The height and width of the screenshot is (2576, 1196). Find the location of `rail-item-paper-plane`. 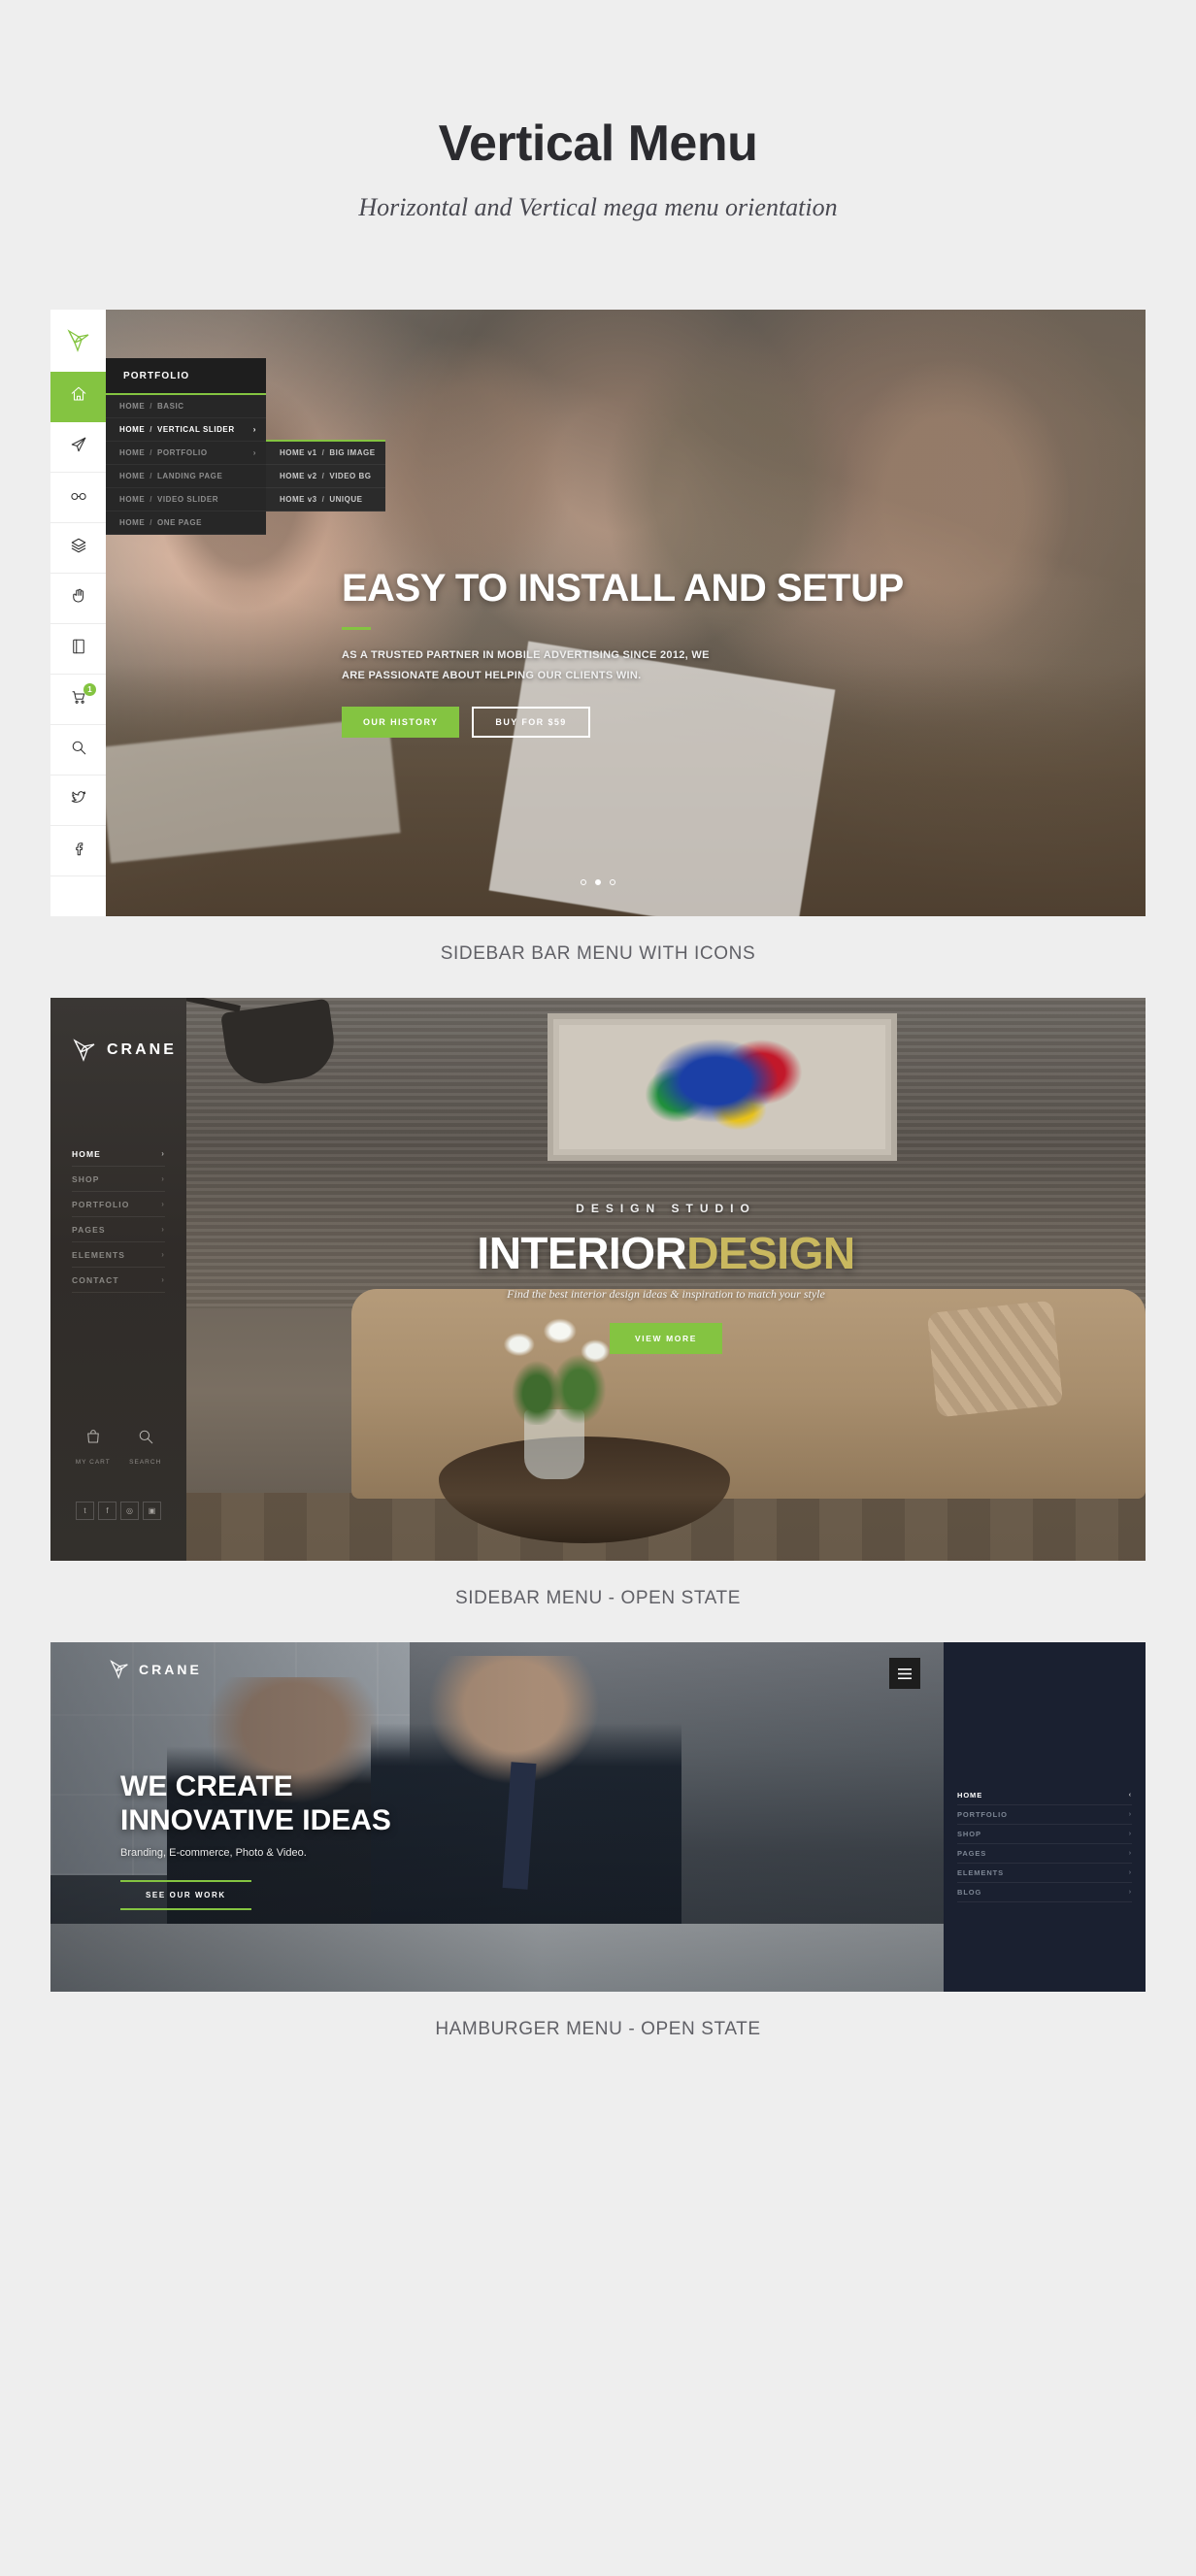

rail-item-paper-plane is located at coordinates (78, 448).